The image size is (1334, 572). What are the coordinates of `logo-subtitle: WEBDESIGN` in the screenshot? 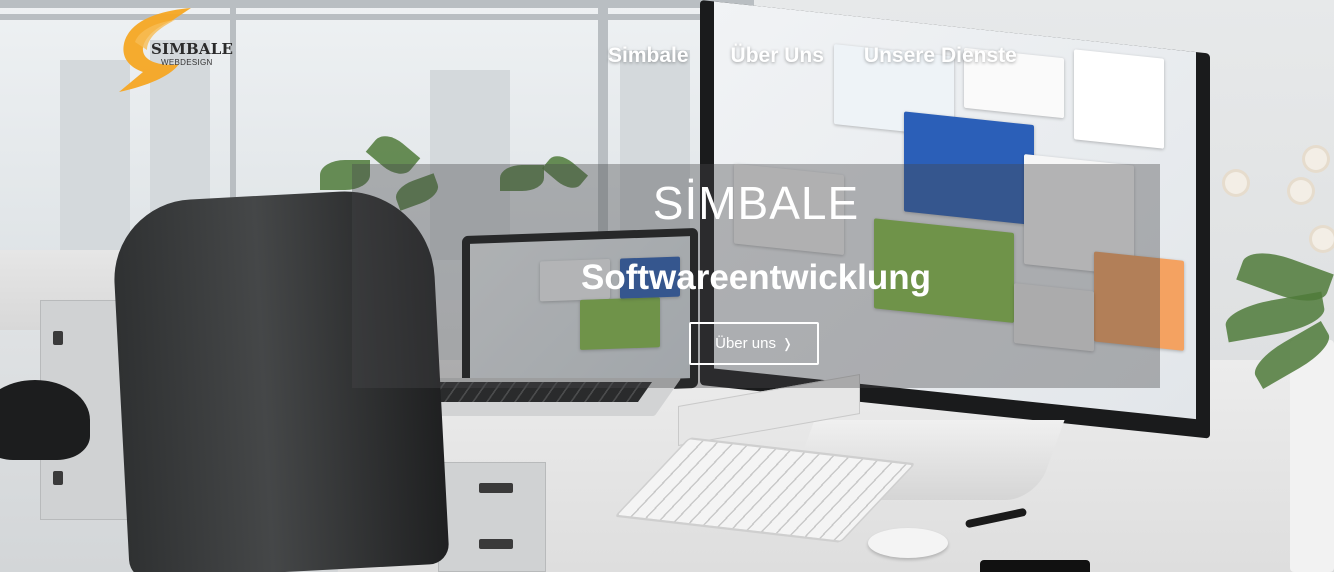 It's located at (187, 62).